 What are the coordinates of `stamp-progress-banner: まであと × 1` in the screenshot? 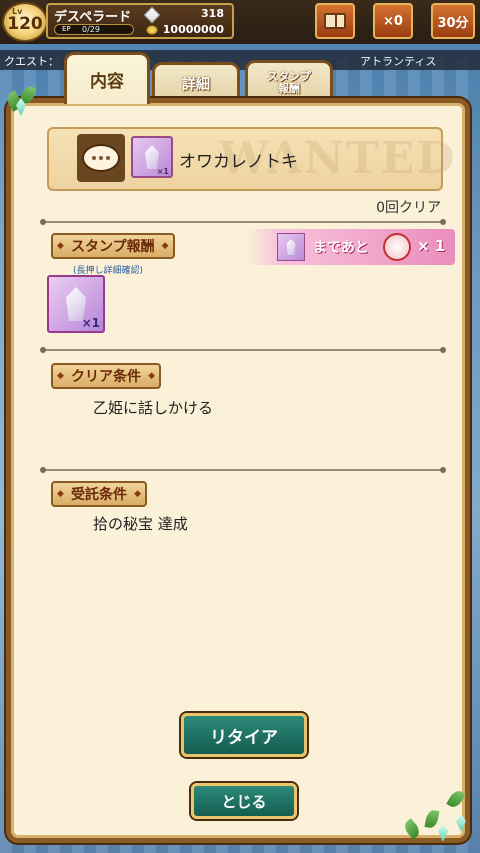 It's located at (351, 247).